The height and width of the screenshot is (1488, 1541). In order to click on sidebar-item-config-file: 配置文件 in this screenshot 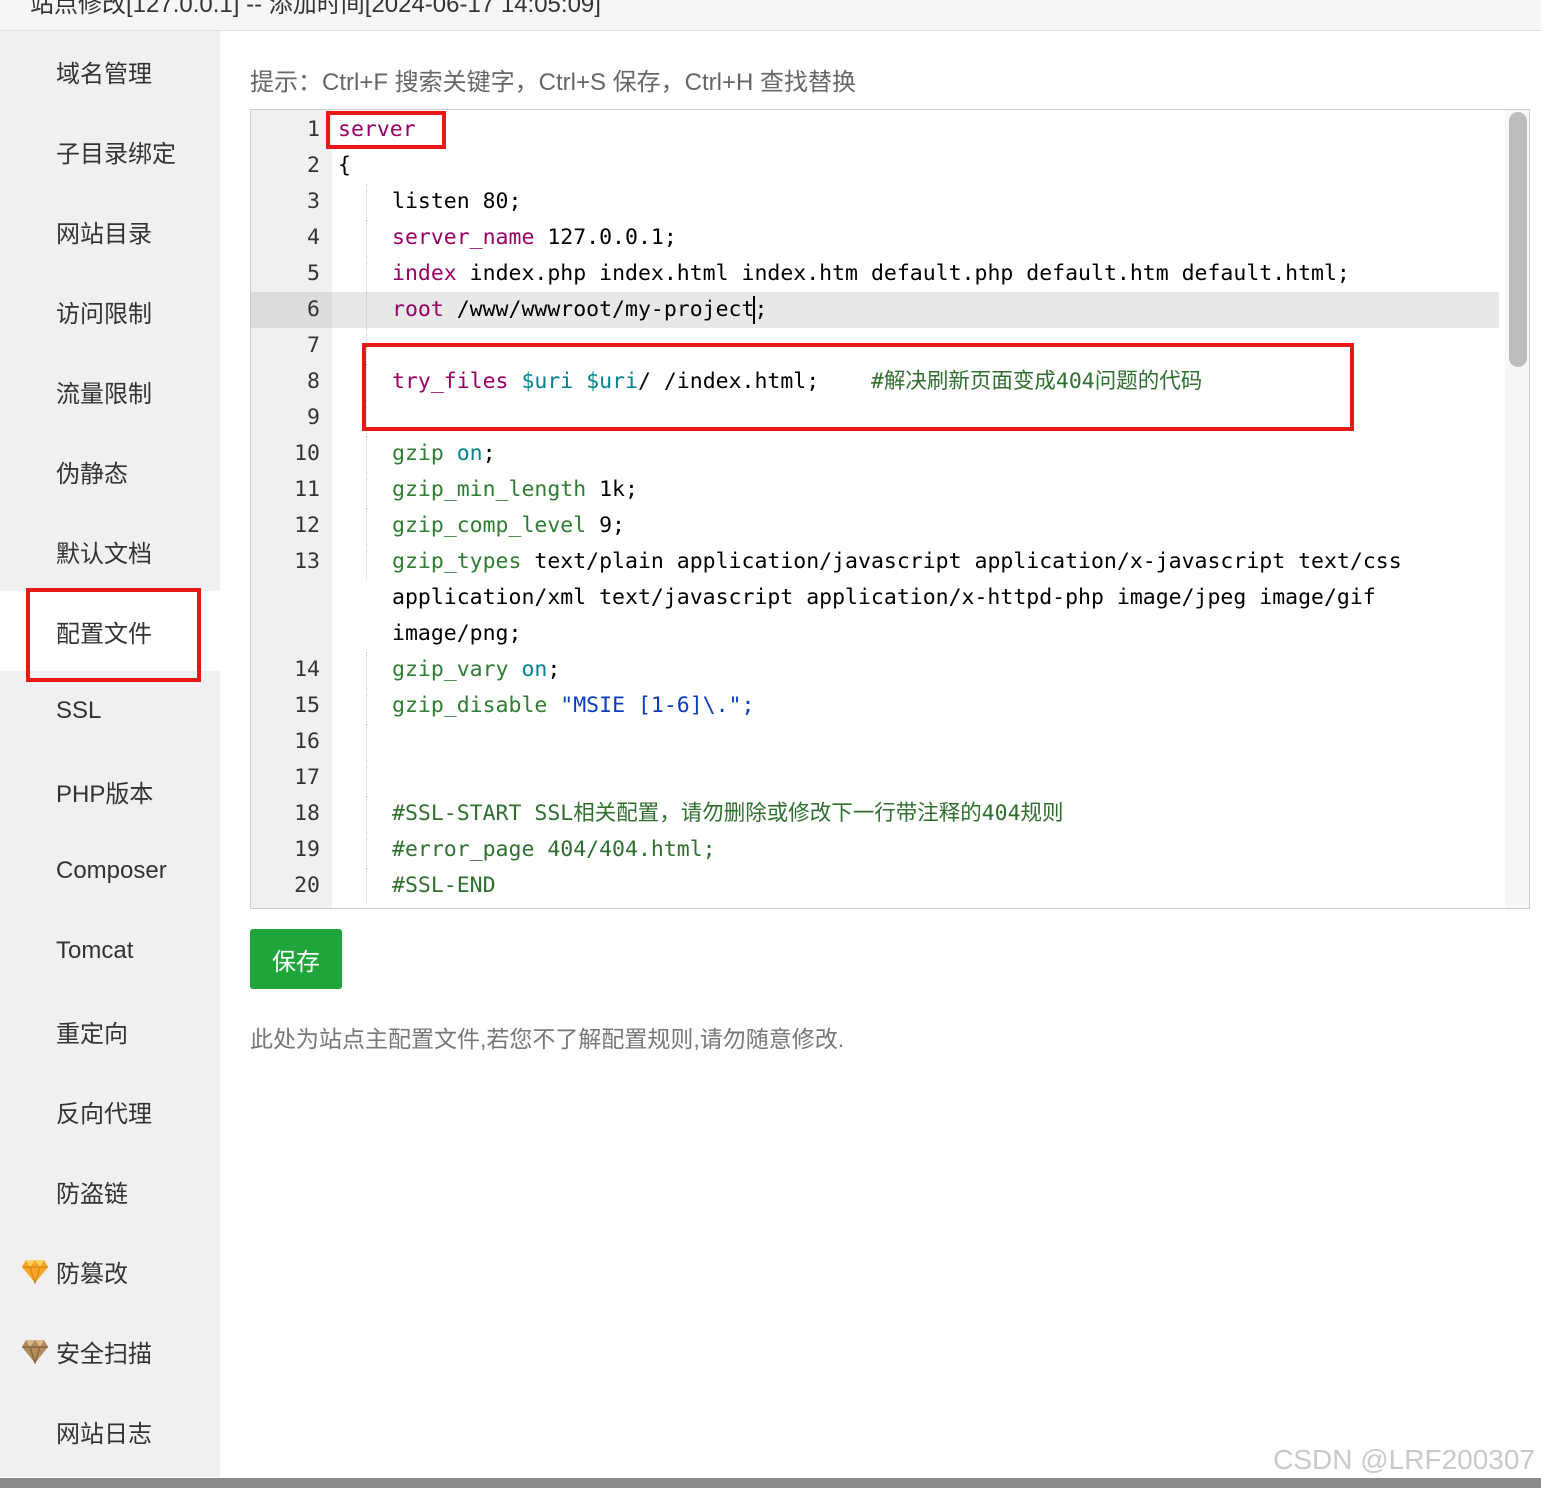, I will do `click(110, 631)`.